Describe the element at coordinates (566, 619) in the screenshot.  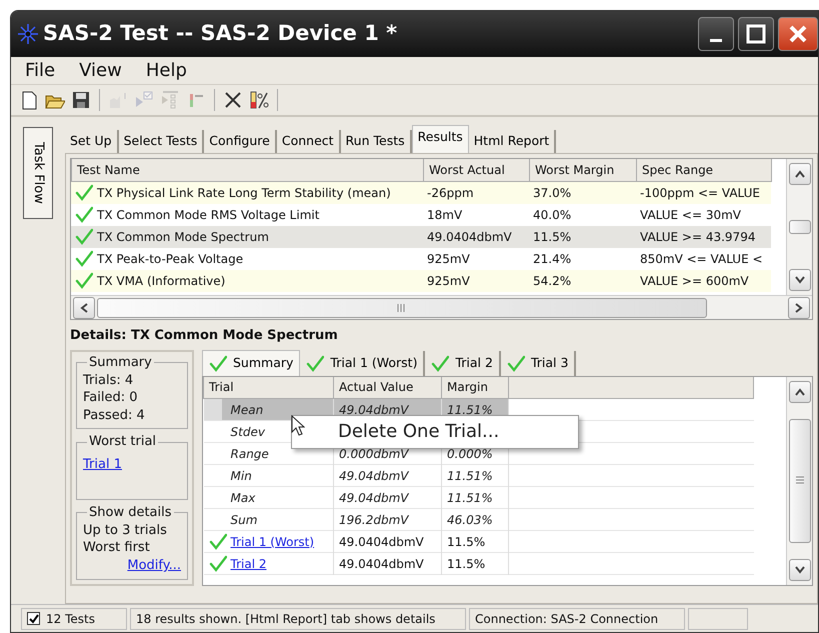
I see `connection-status: Connection: SAS-2 Connection` at that location.